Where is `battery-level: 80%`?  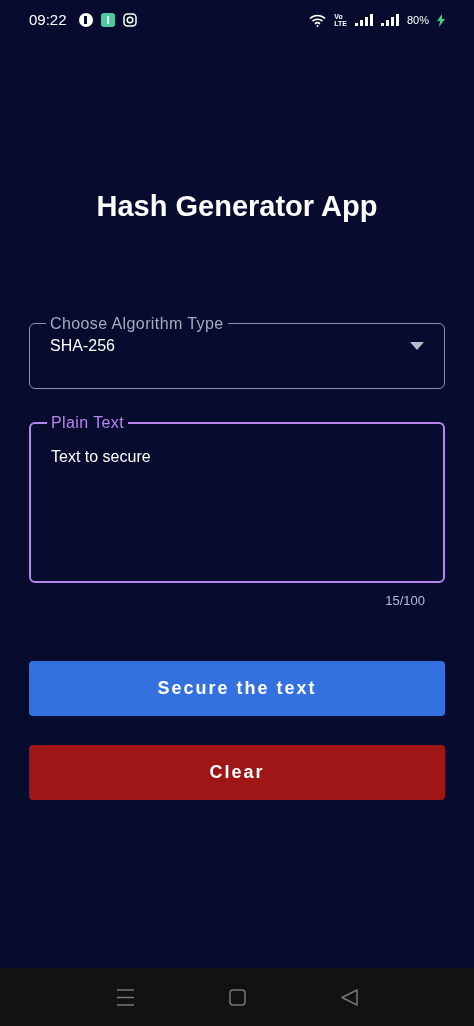
battery-level: 80% is located at coordinates (417, 20).